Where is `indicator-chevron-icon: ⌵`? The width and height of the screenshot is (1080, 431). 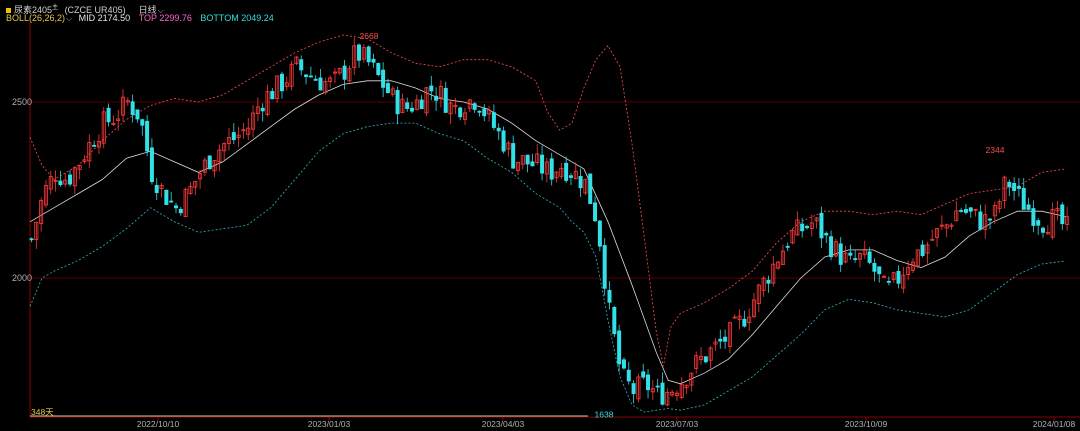
indicator-chevron-icon: ⌵ is located at coordinates (69, 19).